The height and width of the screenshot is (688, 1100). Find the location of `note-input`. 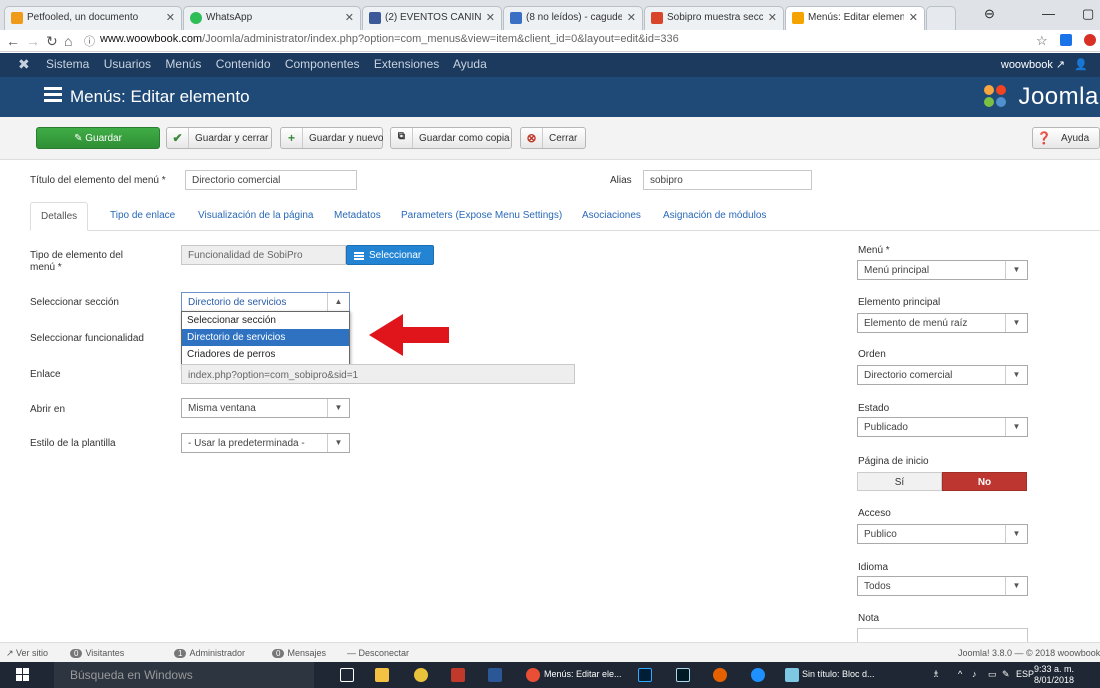

note-input is located at coordinates (942, 635).